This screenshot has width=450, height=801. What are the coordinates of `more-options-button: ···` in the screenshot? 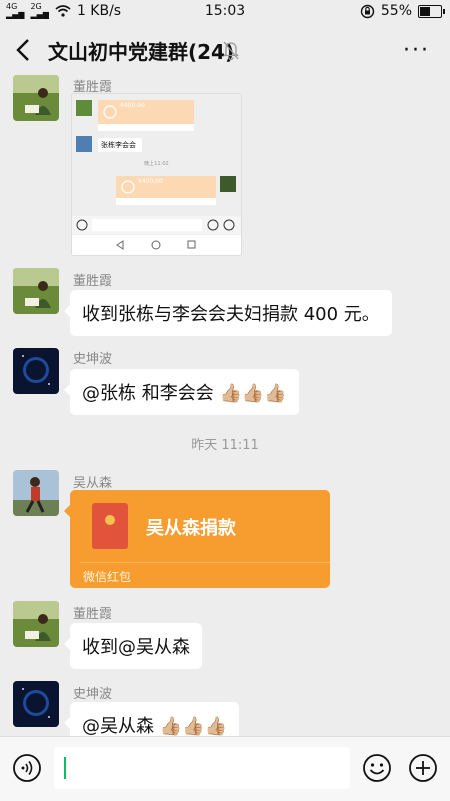 It's located at (416, 50).